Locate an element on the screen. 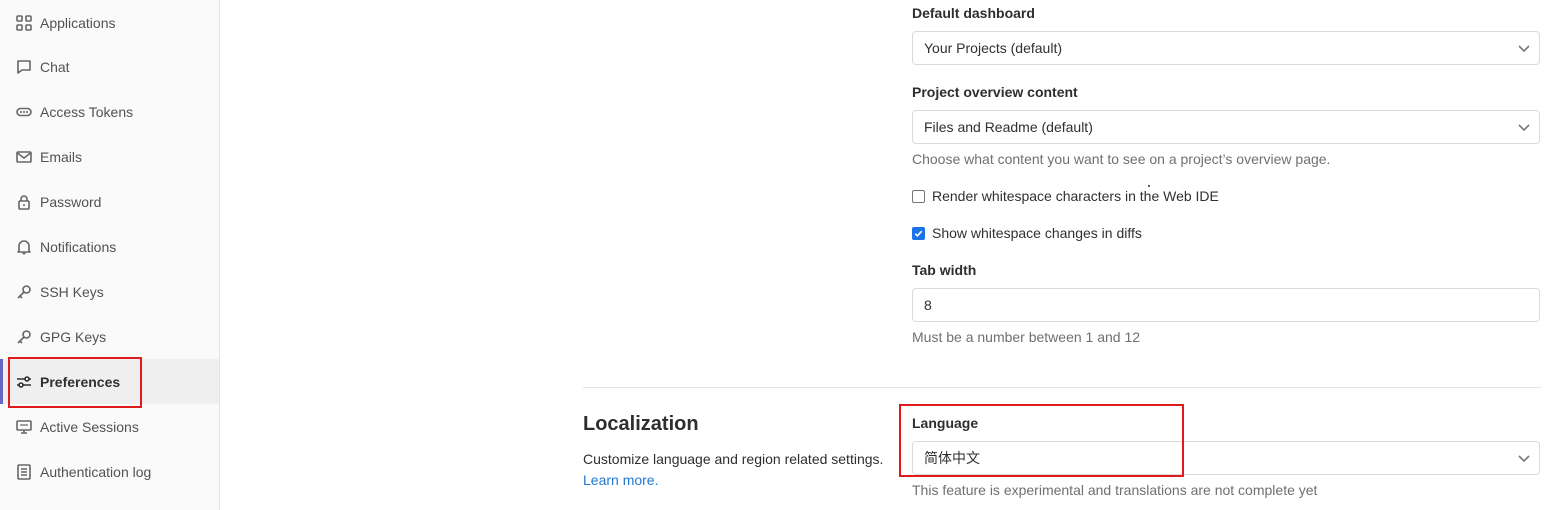 Image resolution: width=1566 pixels, height=510 pixels. mail-icon is located at coordinates (24, 157).